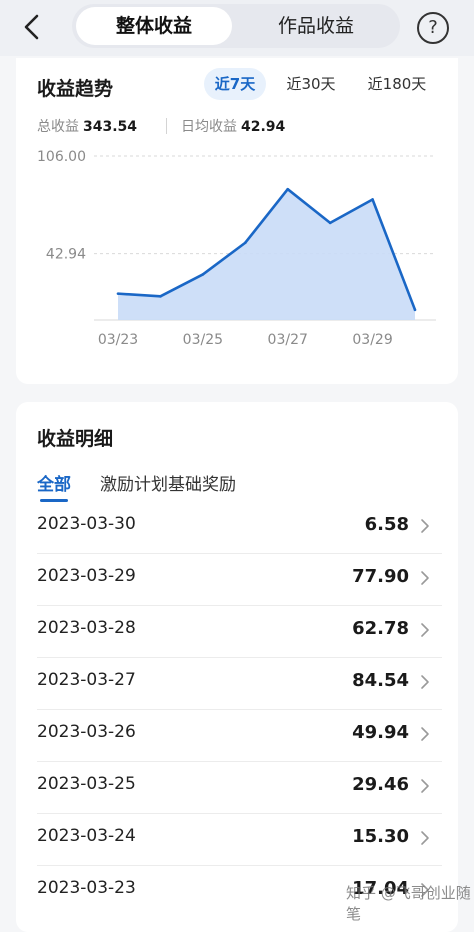 The image size is (474, 932). I want to click on tab-overall-earnings: 整体收益, so click(154, 26).